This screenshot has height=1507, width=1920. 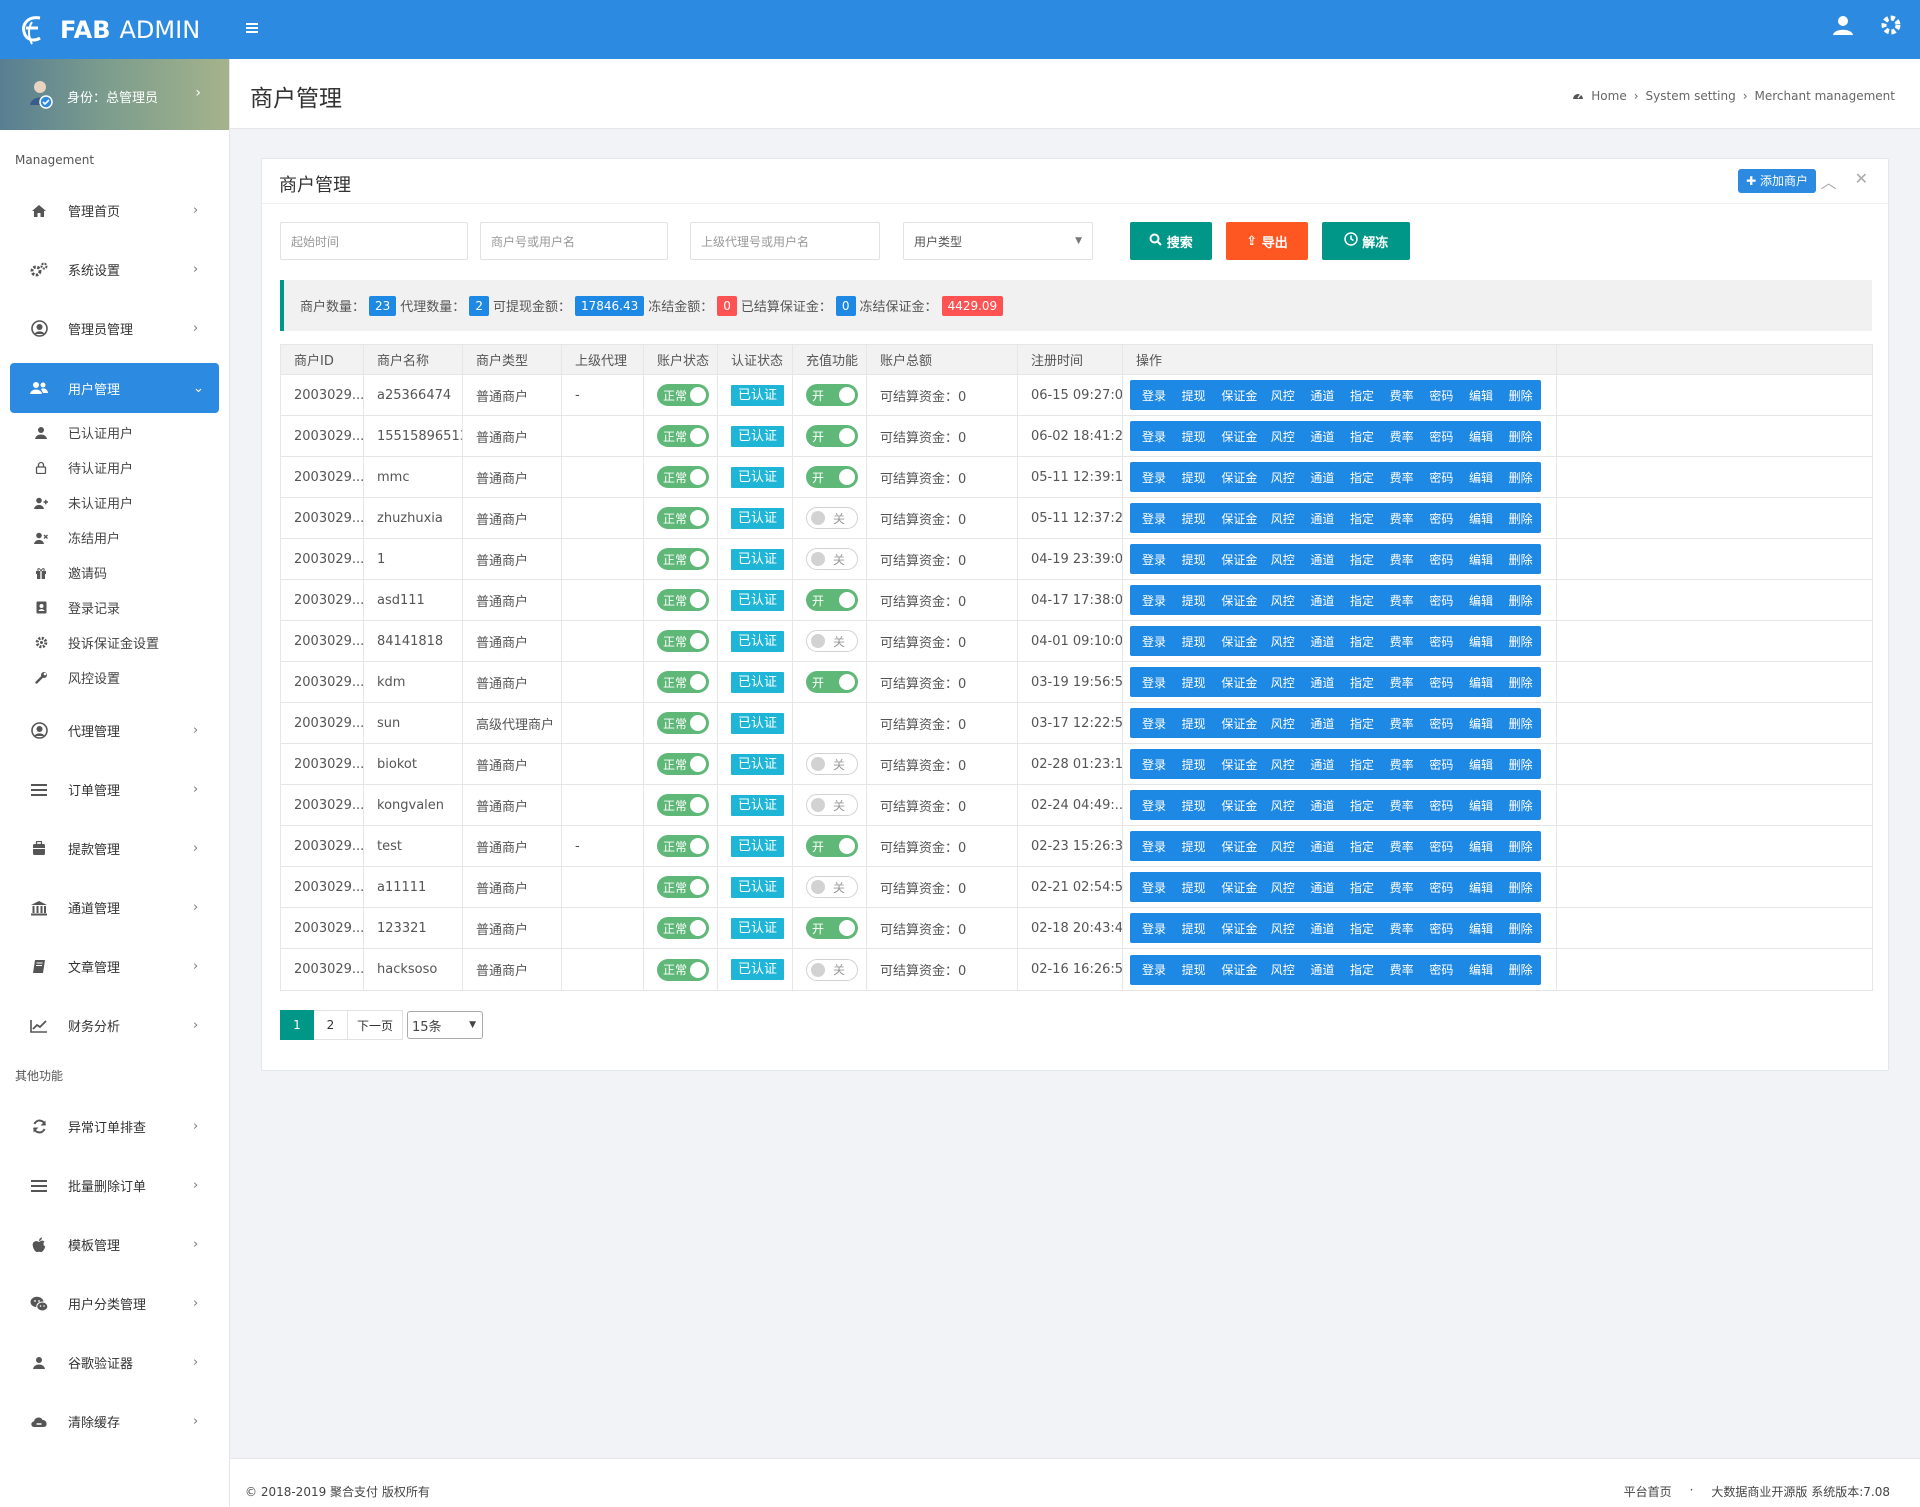 What do you see at coordinates (1691, 96) in the screenshot?
I see `breadcrumb-system-setting: System setting` at bounding box center [1691, 96].